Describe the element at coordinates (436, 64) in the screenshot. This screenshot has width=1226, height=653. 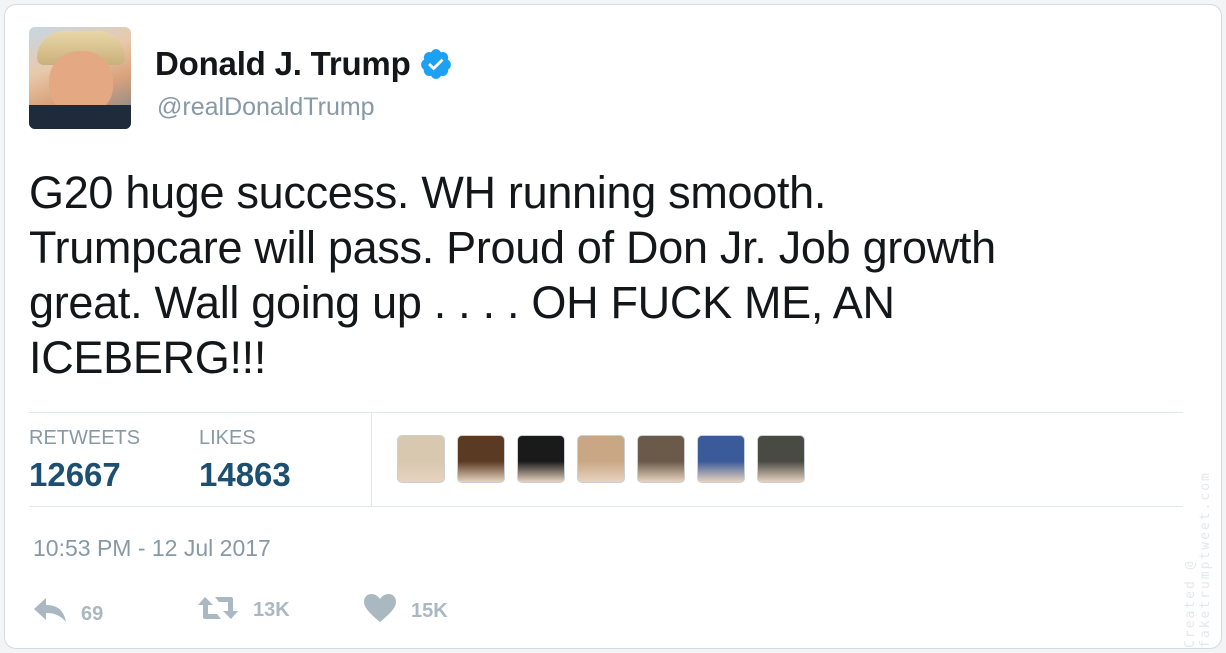
I see `verified-badge-icon` at that location.